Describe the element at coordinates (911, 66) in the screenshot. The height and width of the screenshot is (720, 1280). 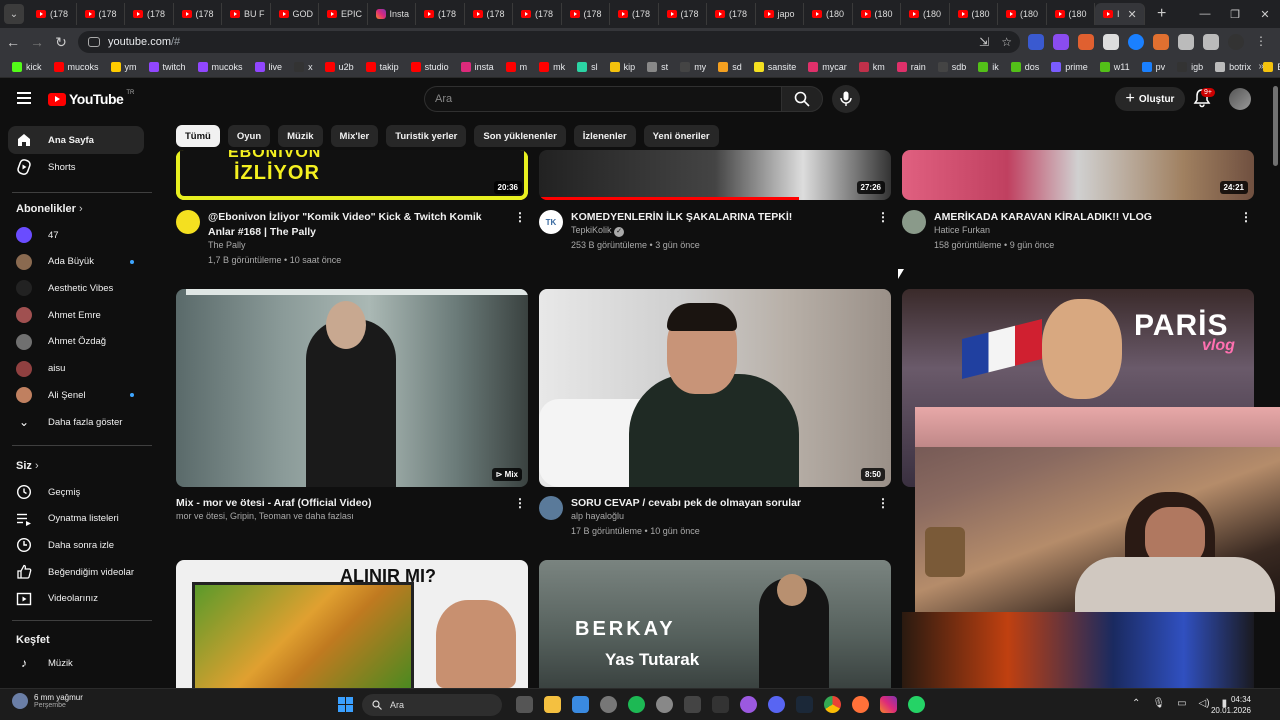
I see `bookmark-item: rain` at that location.